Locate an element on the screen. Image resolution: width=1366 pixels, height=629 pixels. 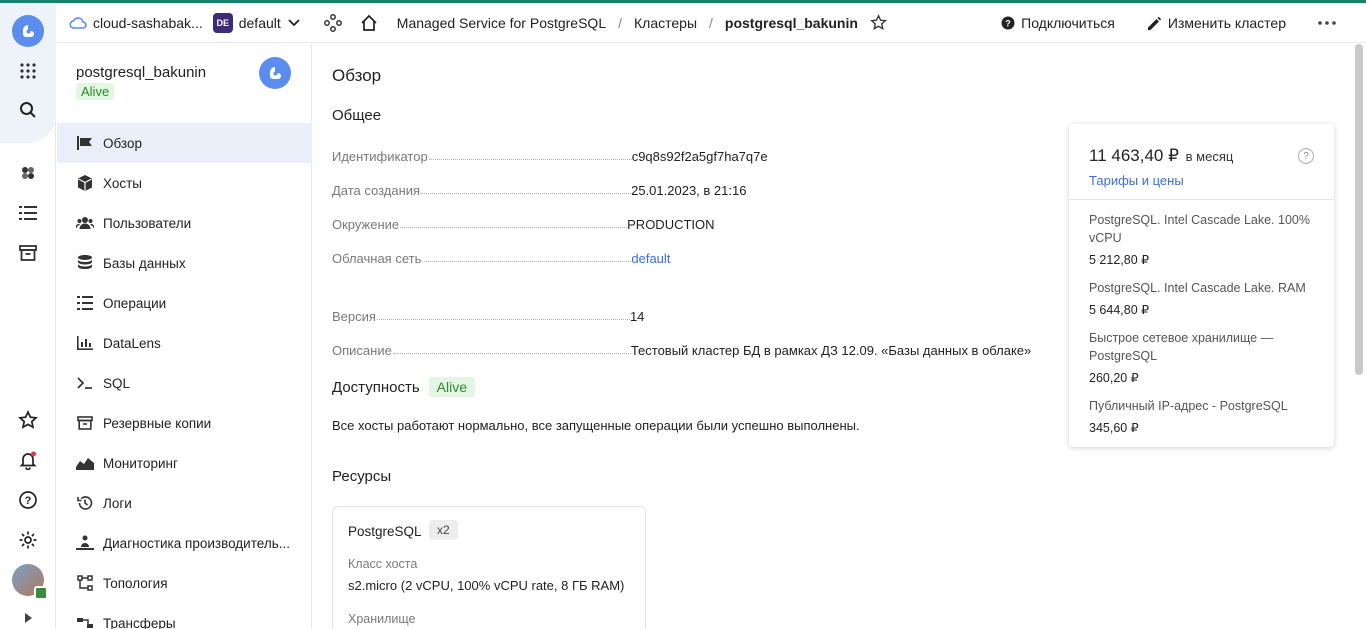
service-network-icon is located at coordinates (333, 23).